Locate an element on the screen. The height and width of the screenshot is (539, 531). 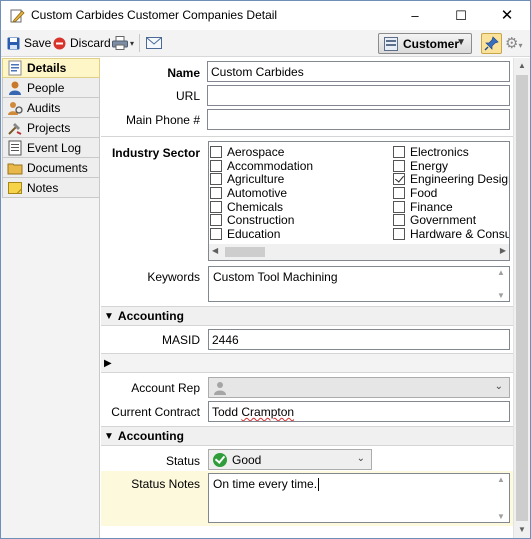
sidebar-item-label: Notes is located at coordinates (43, 187).